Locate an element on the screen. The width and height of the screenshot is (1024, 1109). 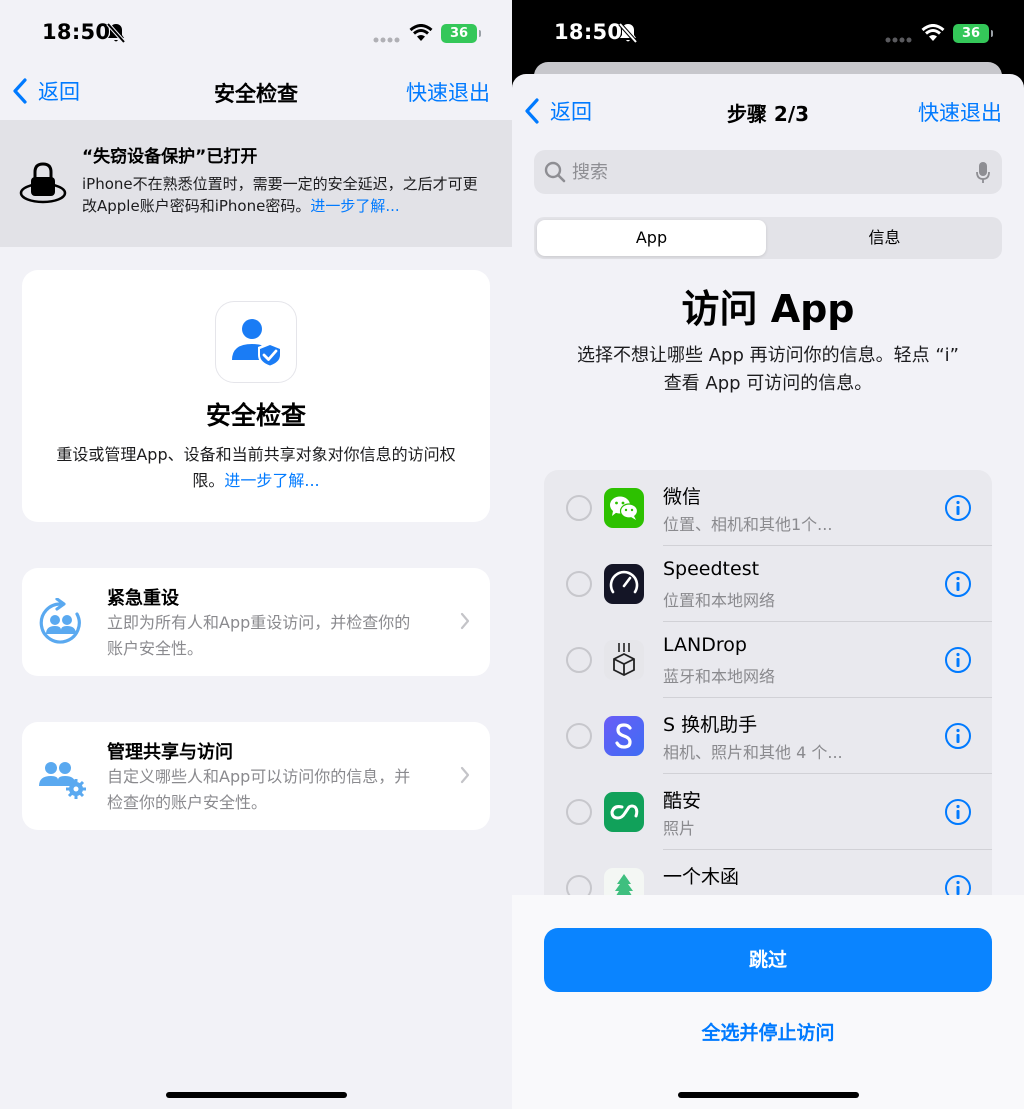
lock-icon is located at coordinates (43, 183).